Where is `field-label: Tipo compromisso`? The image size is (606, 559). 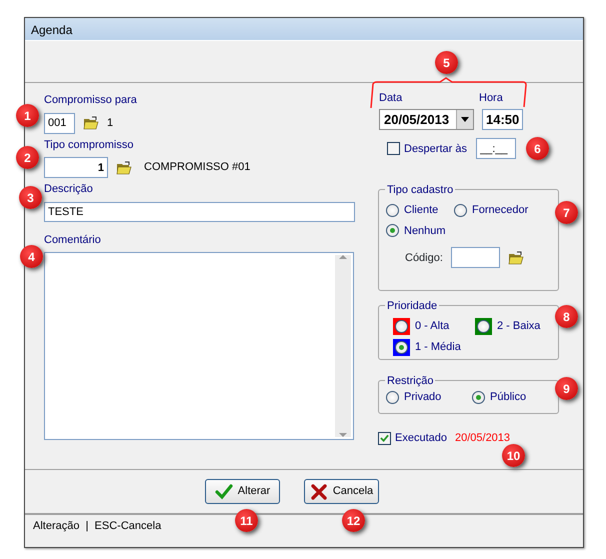
field-label: Tipo compromisso is located at coordinates (89, 145).